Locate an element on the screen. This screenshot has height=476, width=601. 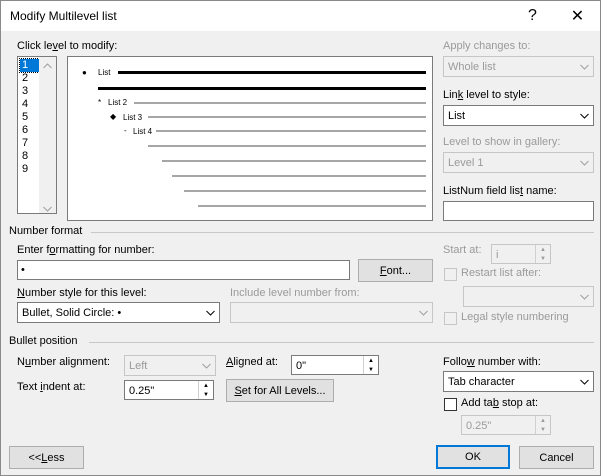
follow-number-combo: Tab character is located at coordinates (518, 381).